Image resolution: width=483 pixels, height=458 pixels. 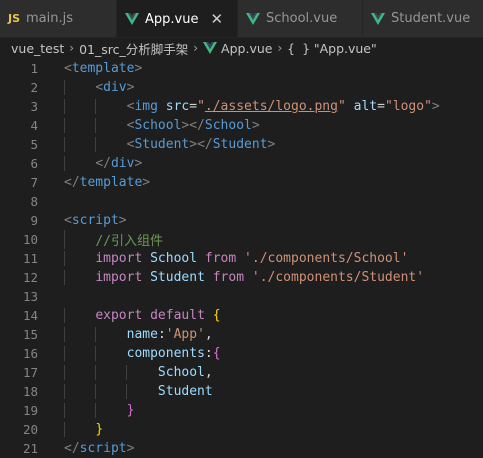 I want to click on tab-label: School.vue, so click(x=302, y=18).